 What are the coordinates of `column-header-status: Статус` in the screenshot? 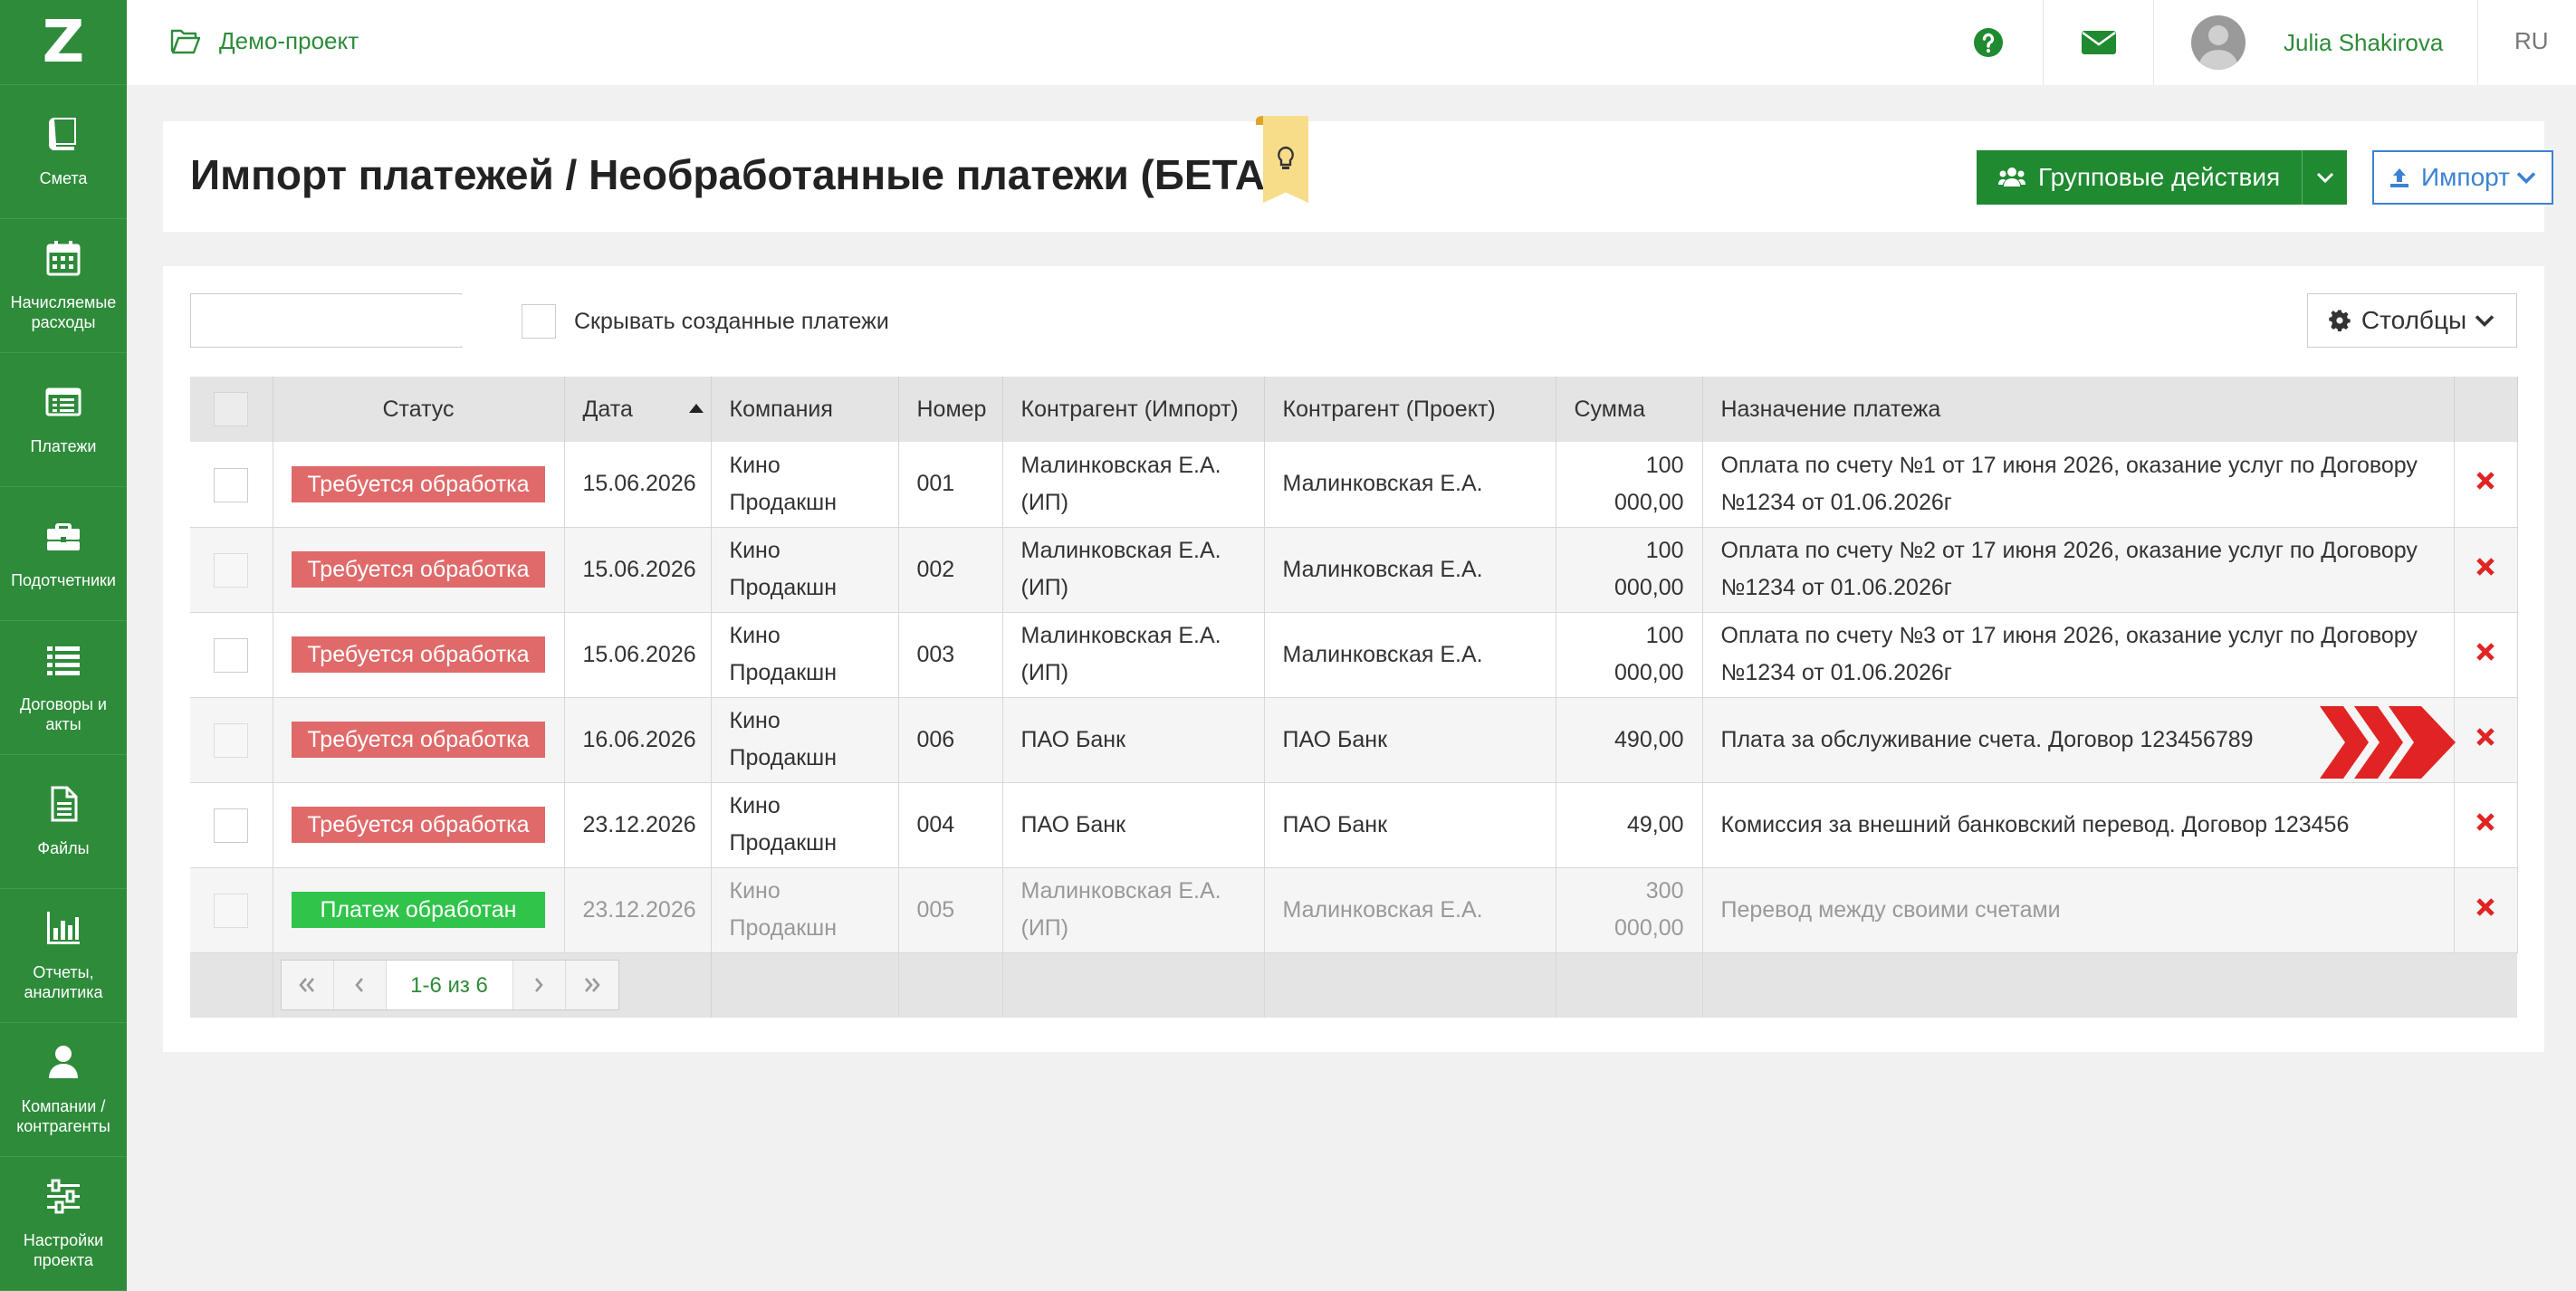 It's located at (419, 409).